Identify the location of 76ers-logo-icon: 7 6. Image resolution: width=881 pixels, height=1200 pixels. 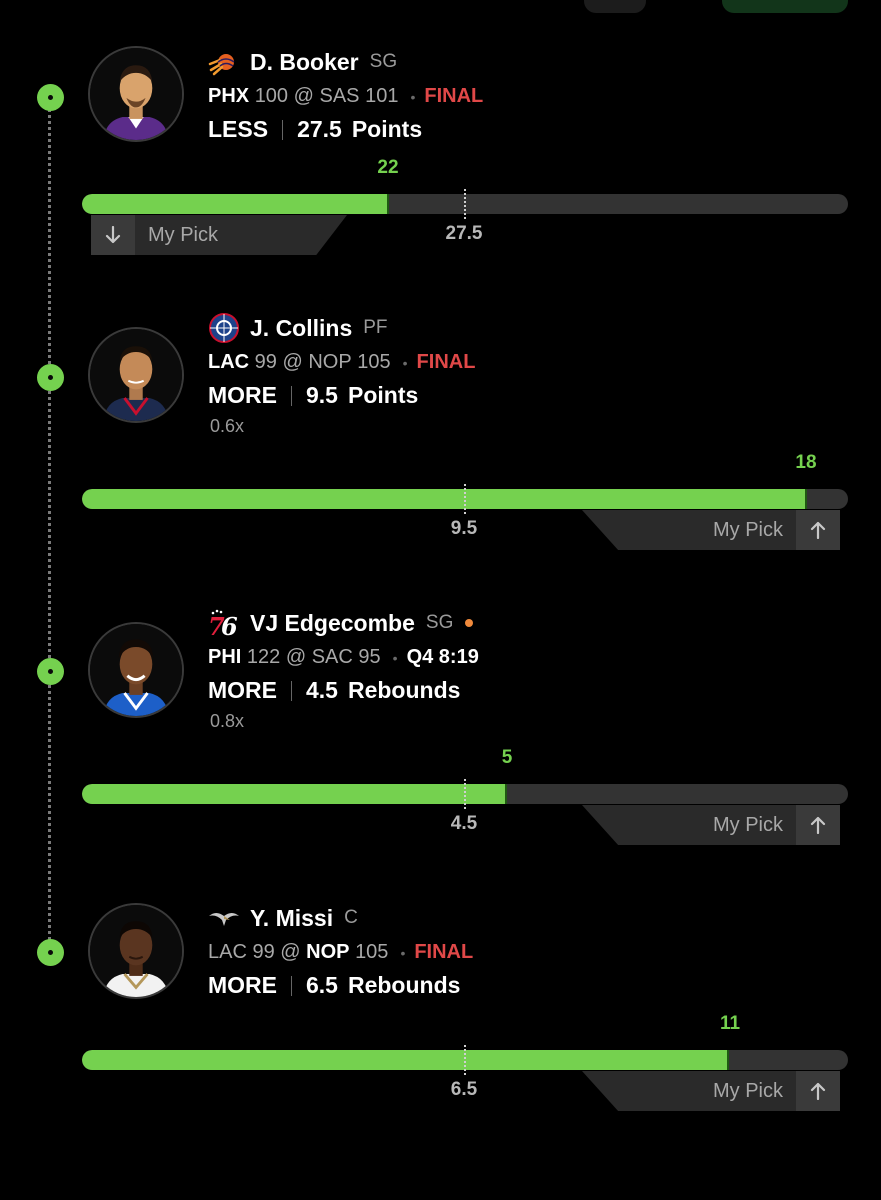
(224, 623).